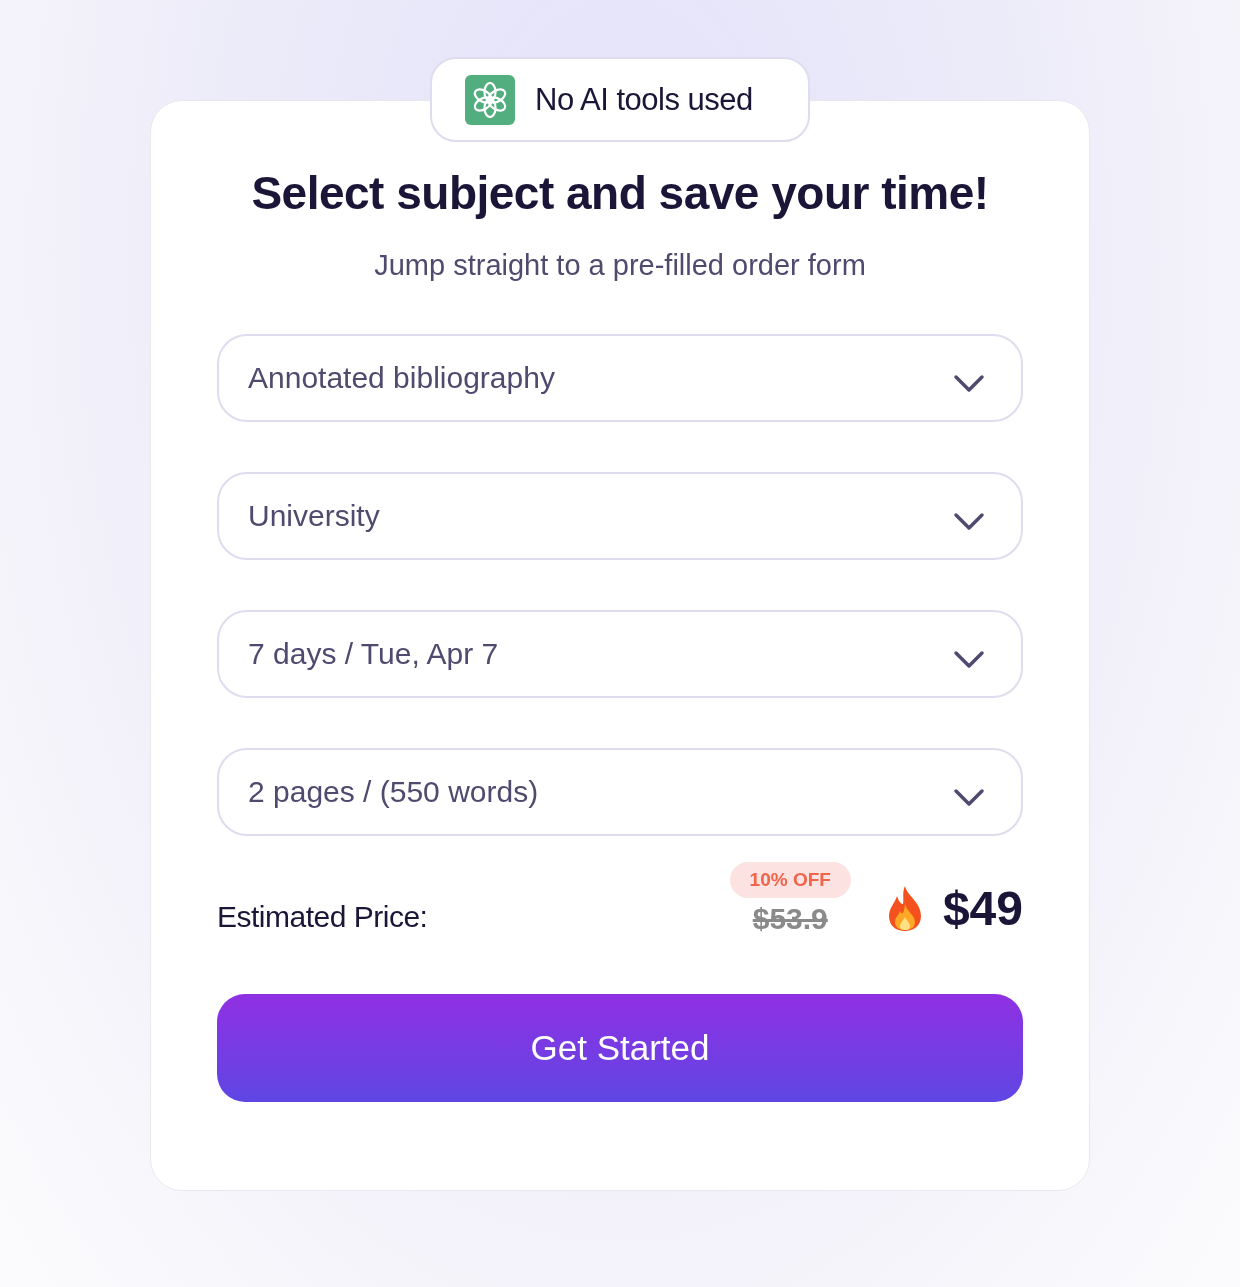  What do you see at coordinates (322, 916) in the screenshot?
I see `price-label: Estimated Price:` at bounding box center [322, 916].